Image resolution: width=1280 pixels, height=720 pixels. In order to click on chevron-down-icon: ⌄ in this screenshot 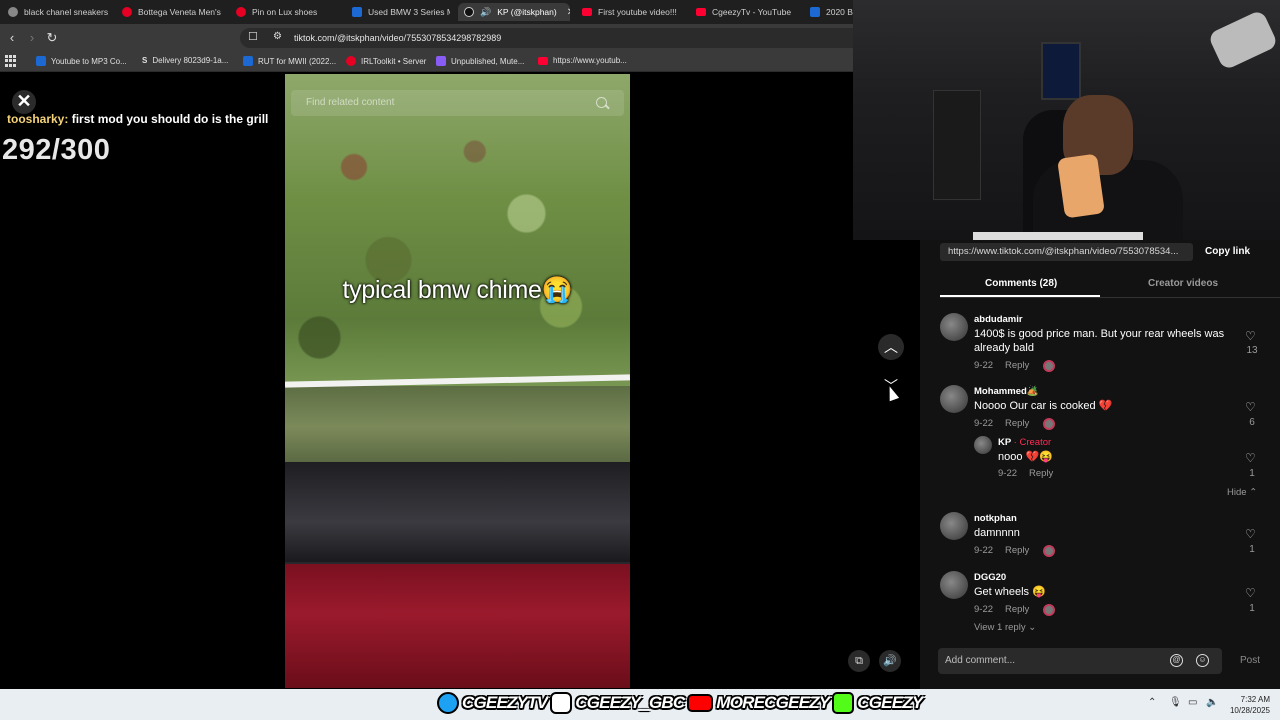, I will do `click(1032, 627)`.